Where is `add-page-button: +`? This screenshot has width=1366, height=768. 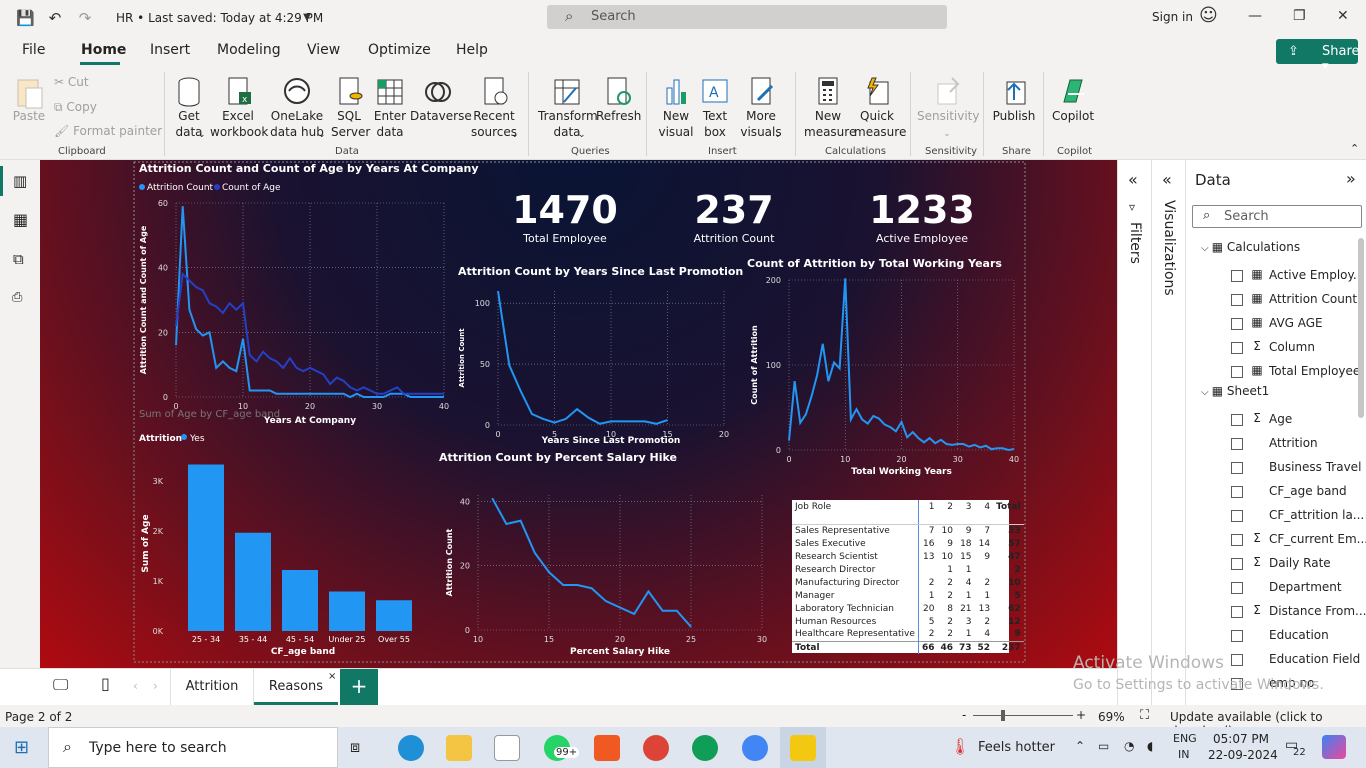 add-page-button: + is located at coordinates (359, 687).